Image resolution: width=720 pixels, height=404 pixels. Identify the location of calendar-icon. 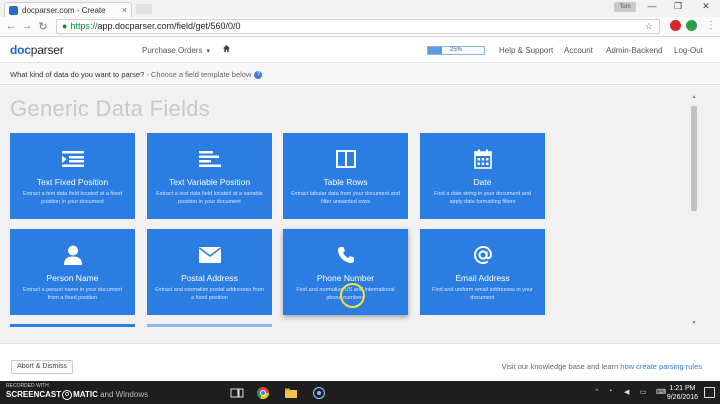
(482, 159).